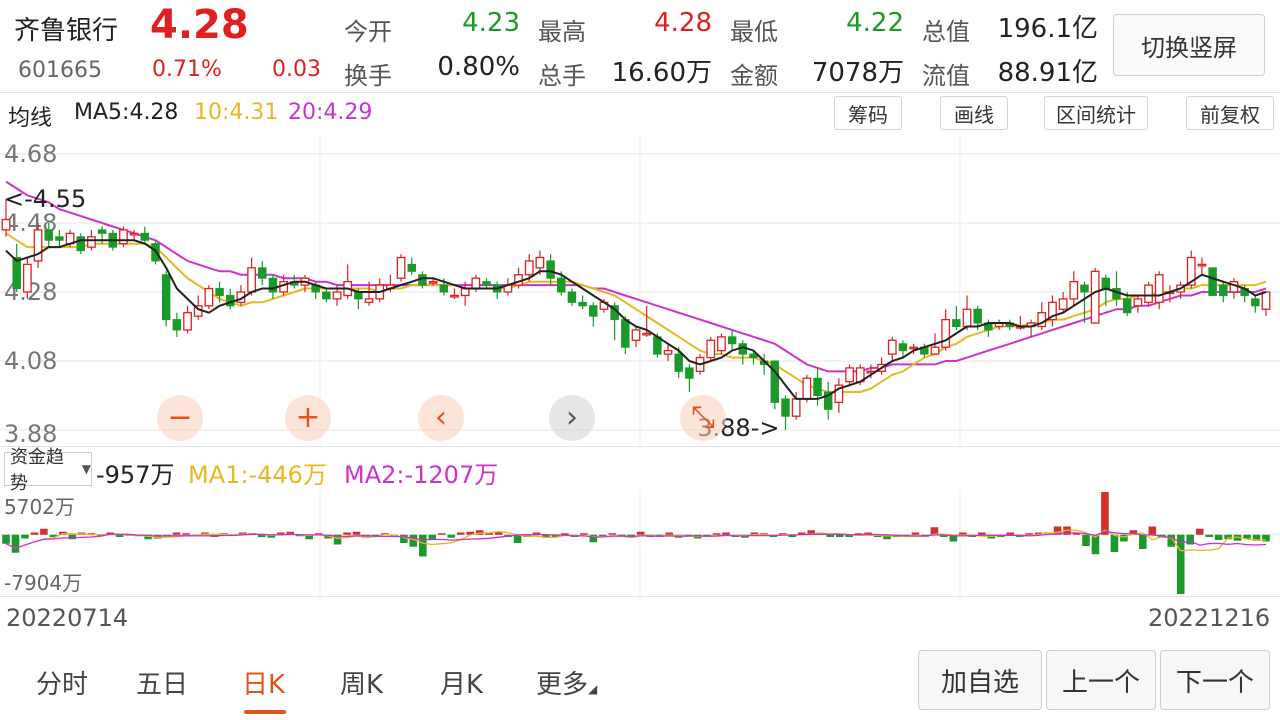 This screenshot has height=720, width=1280. Describe the element at coordinates (361, 682) in the screenshot. I see `tab-weekly-k: 周K` at that location.